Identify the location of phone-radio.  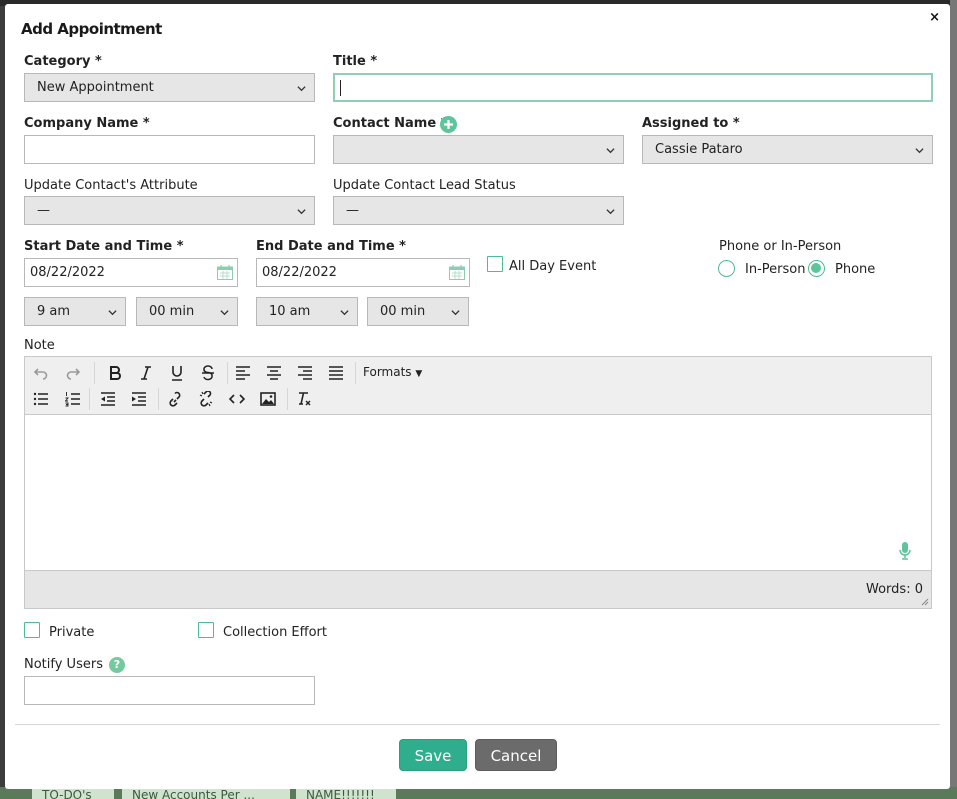
(816, 268).